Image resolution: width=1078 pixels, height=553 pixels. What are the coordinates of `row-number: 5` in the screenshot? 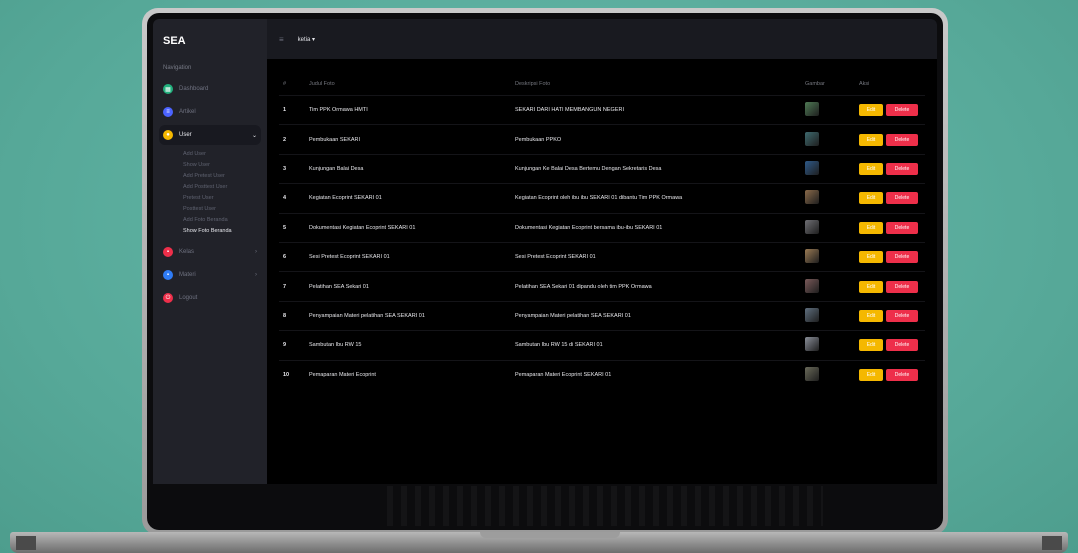 It's located at (292, 227).